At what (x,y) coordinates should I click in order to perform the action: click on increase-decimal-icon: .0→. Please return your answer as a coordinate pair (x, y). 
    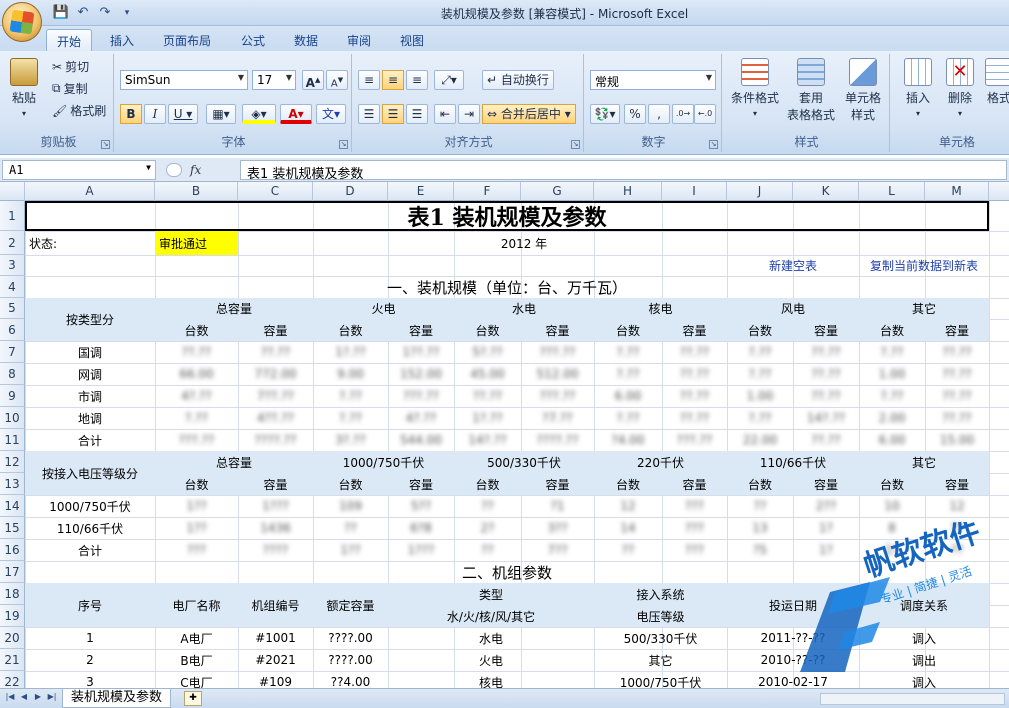
    Looking at the image, I should click on (683, 114).